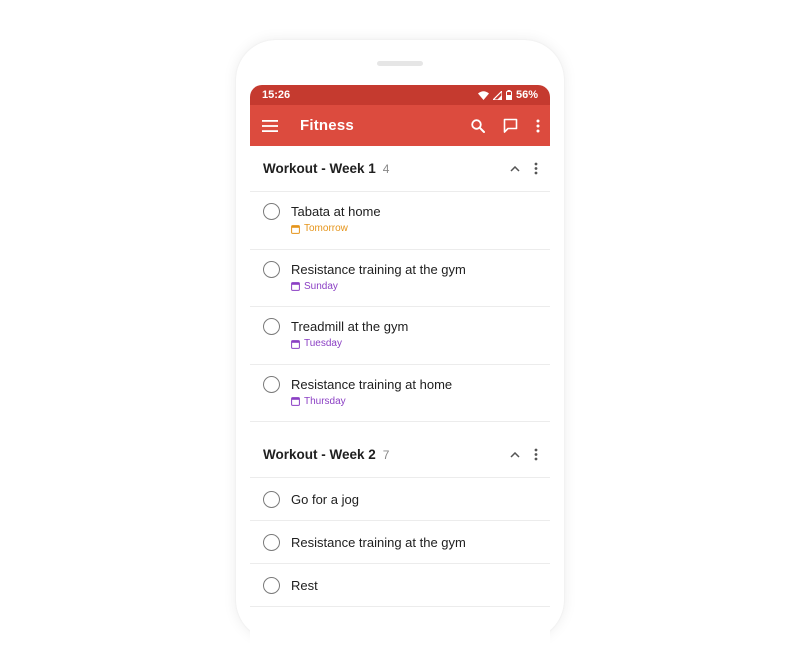  What do you see at coordinates (400, 63) in the screenshot?
I see `phone-speaker` at bounding box center [400, 63].